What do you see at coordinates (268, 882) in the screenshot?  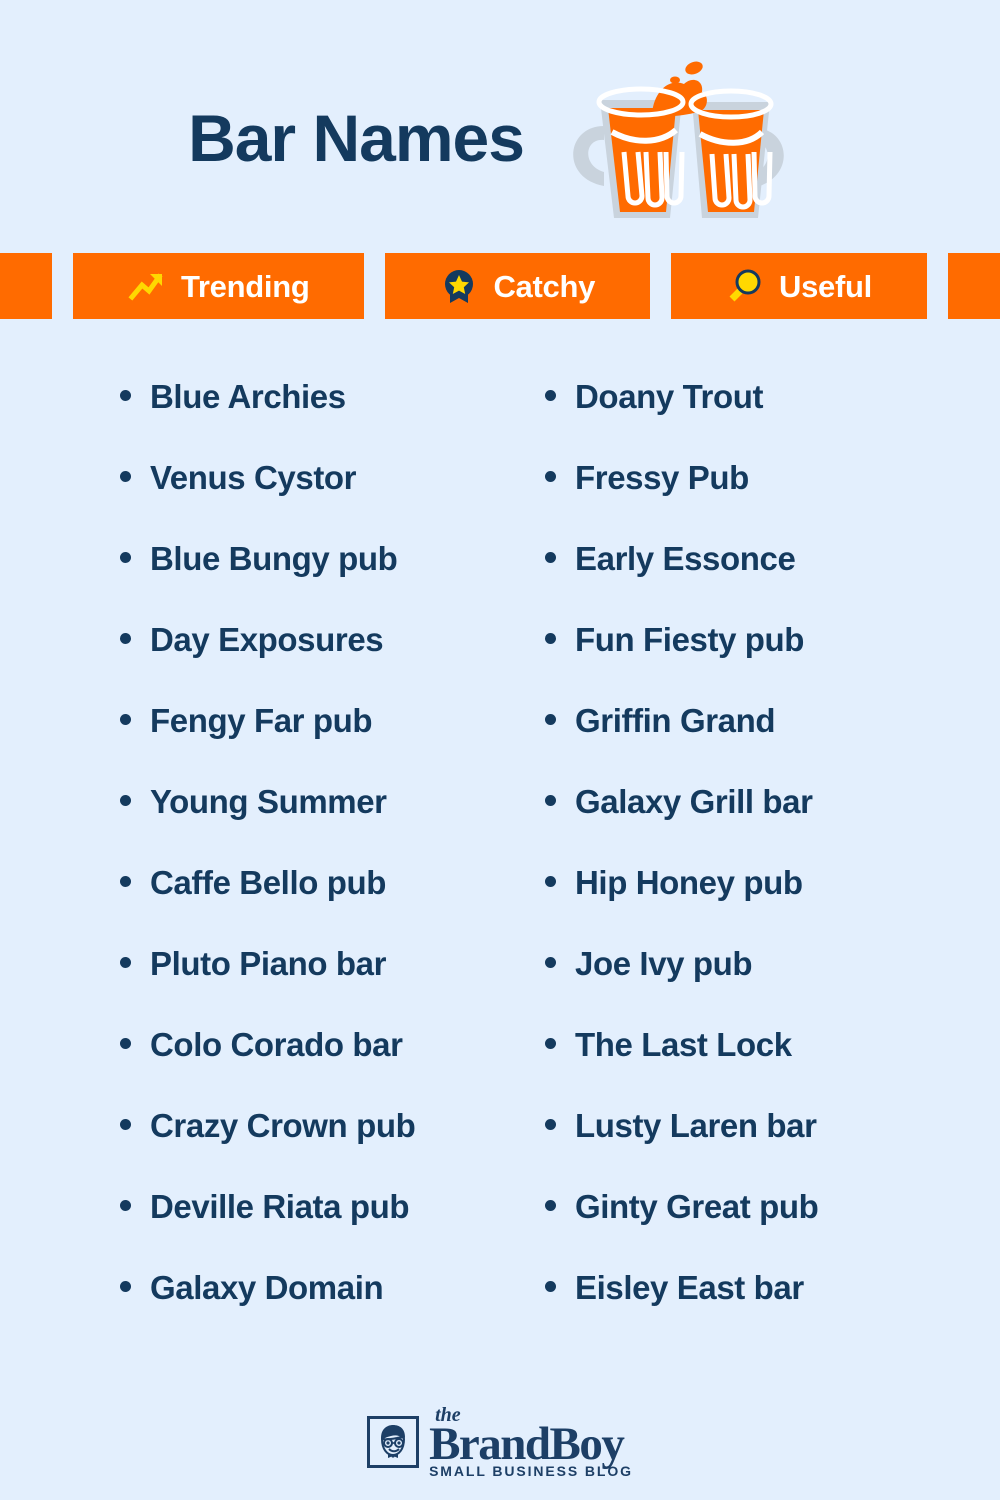 I see `list-item-label: Caffe Bello pub` at bounding box center [268, 882].